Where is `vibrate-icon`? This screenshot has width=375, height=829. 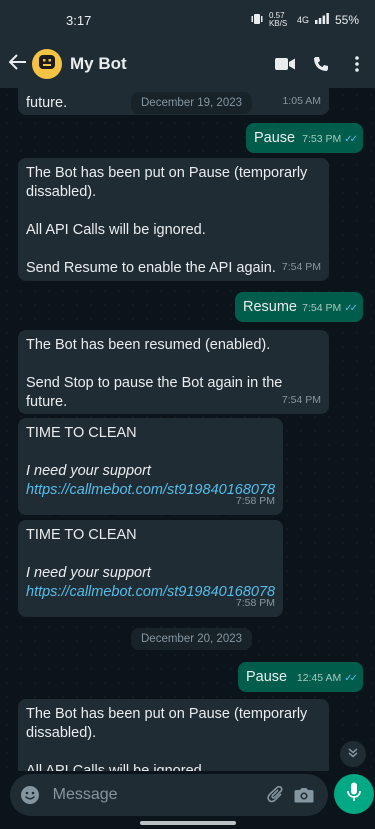
vibrate-icon is located at coordinates (257, 20).